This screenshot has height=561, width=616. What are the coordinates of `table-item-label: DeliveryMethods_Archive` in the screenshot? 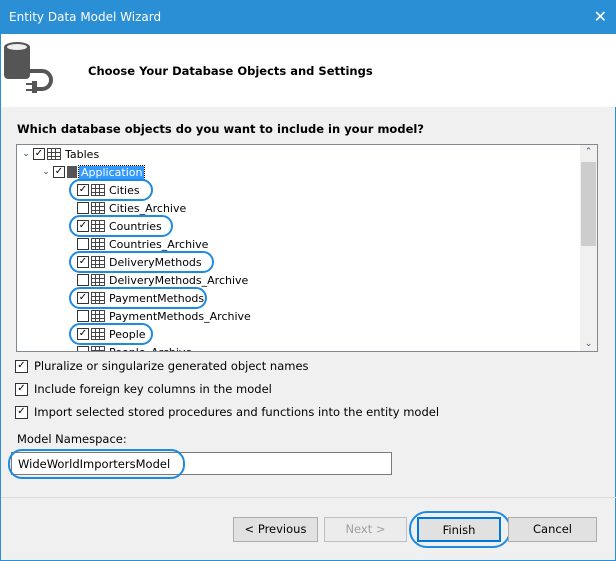 It's located at (179, 280).